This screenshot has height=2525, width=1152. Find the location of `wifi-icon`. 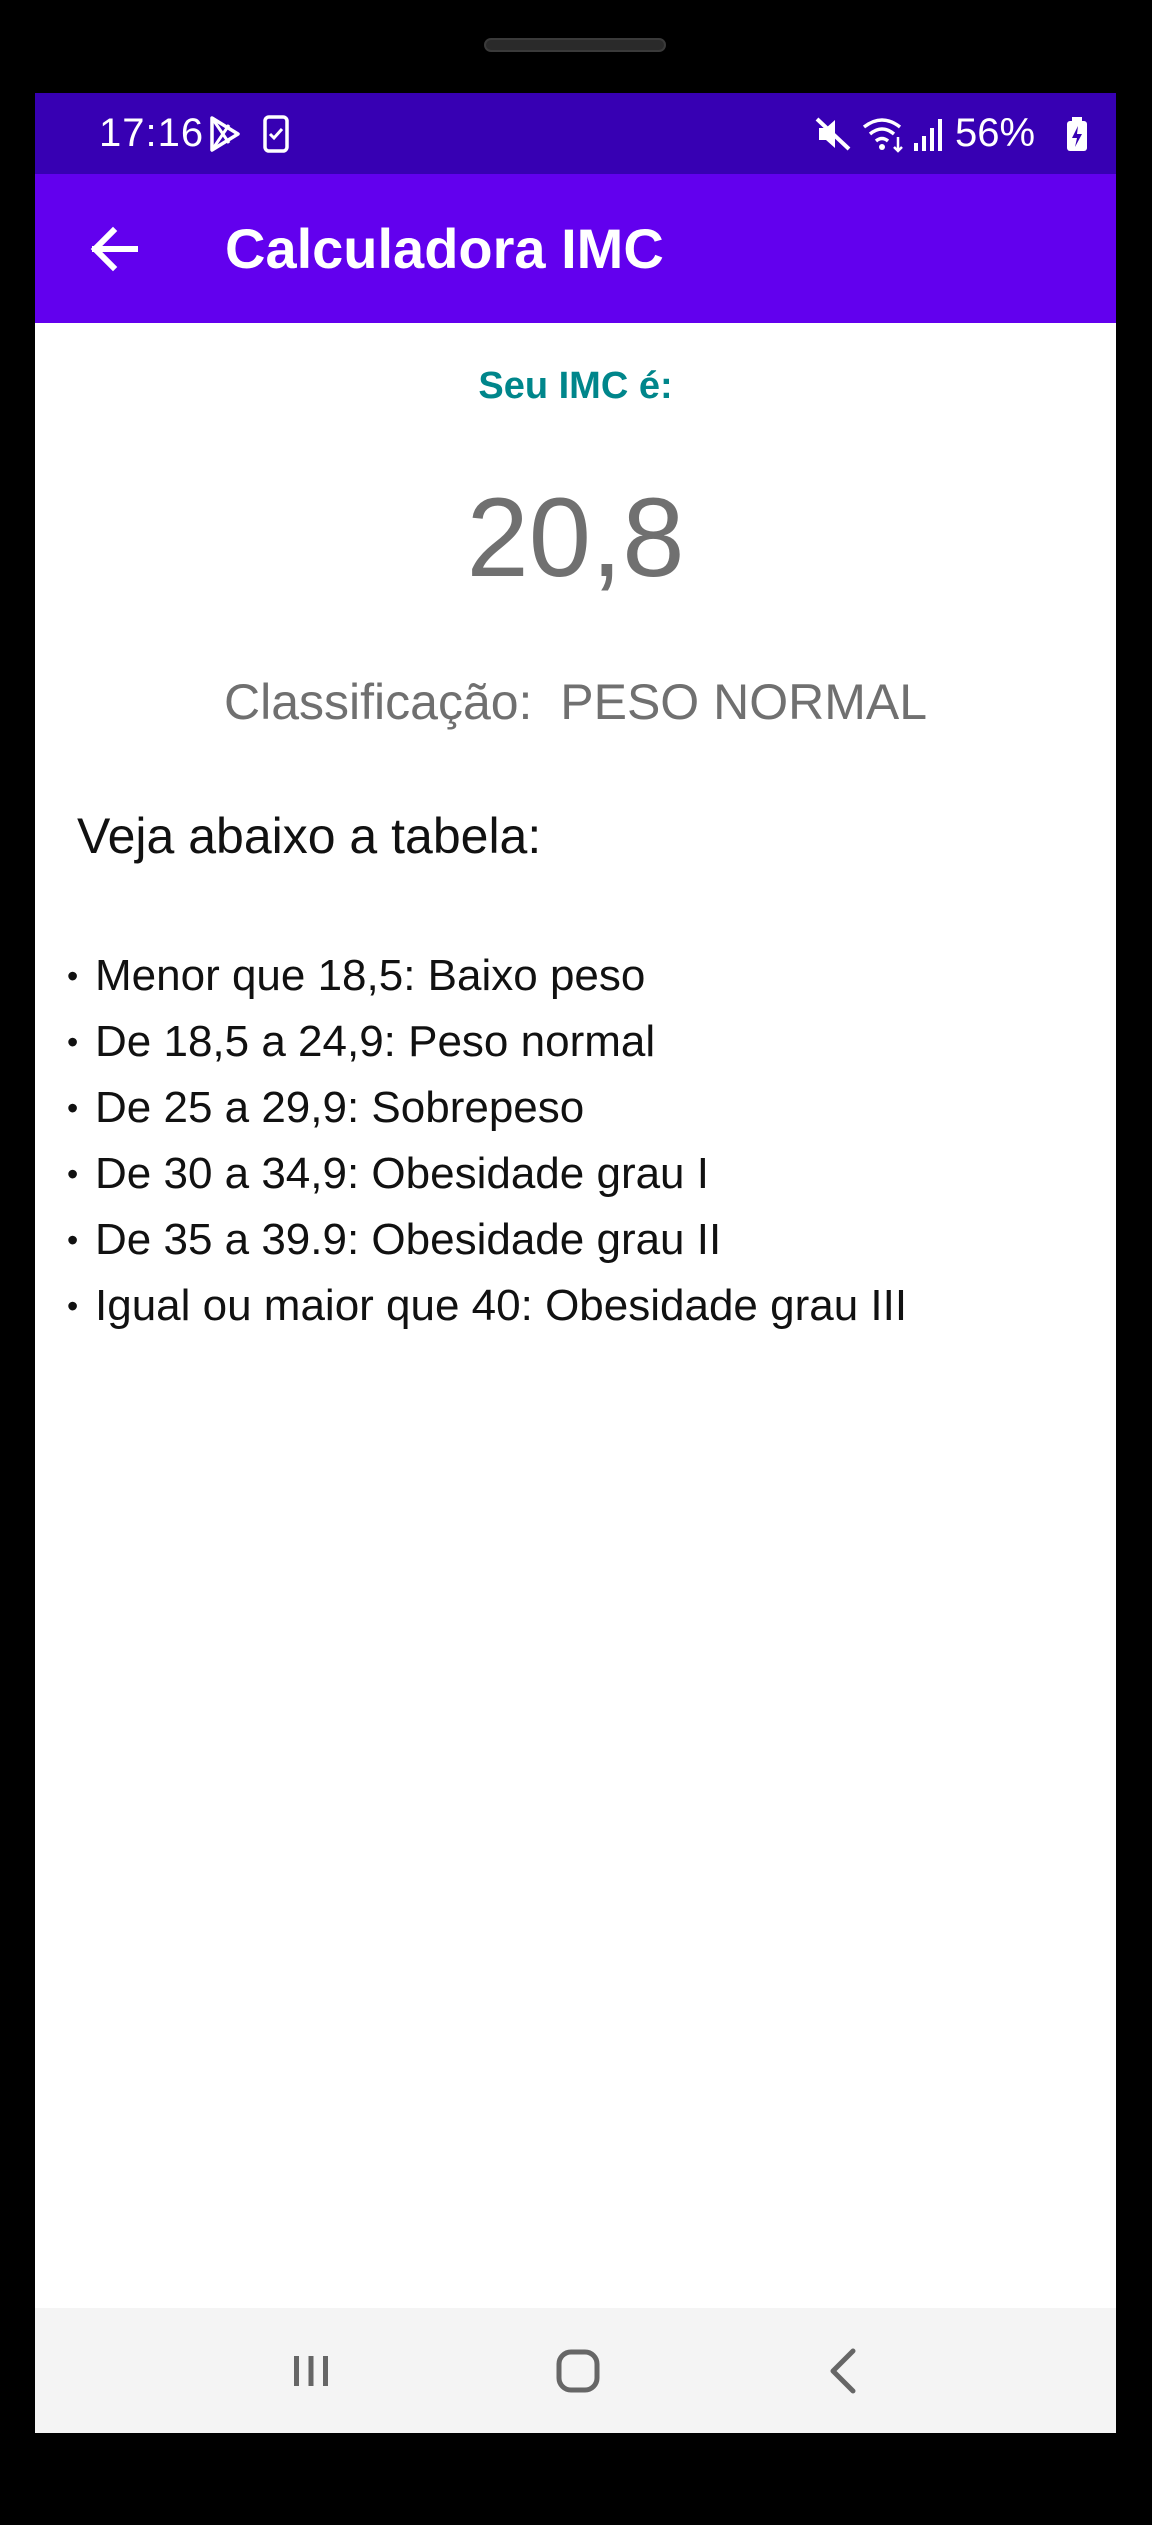

wifi-icon is located at coordinates (882, 135).